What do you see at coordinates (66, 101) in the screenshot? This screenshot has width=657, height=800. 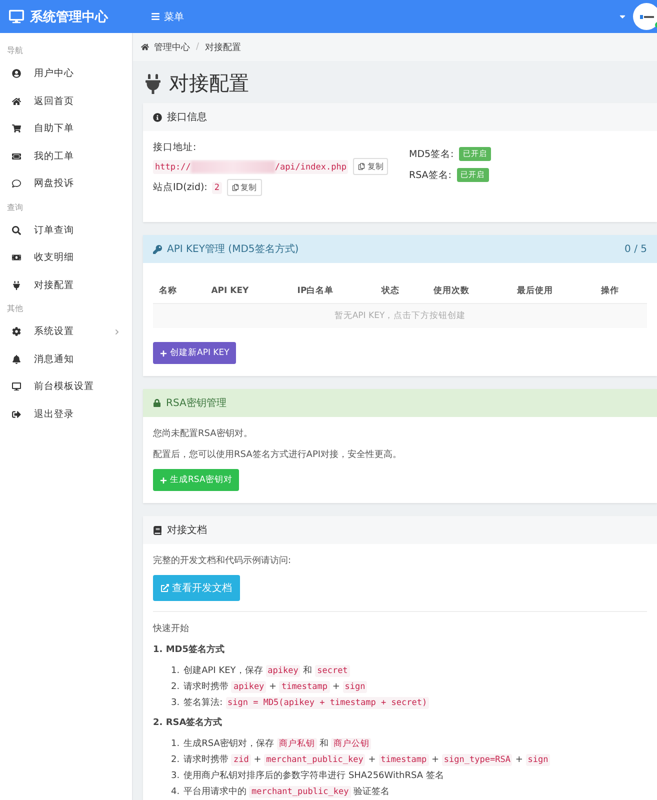 I see `nav-item: 返回首页` at bounding box center [66, 101].